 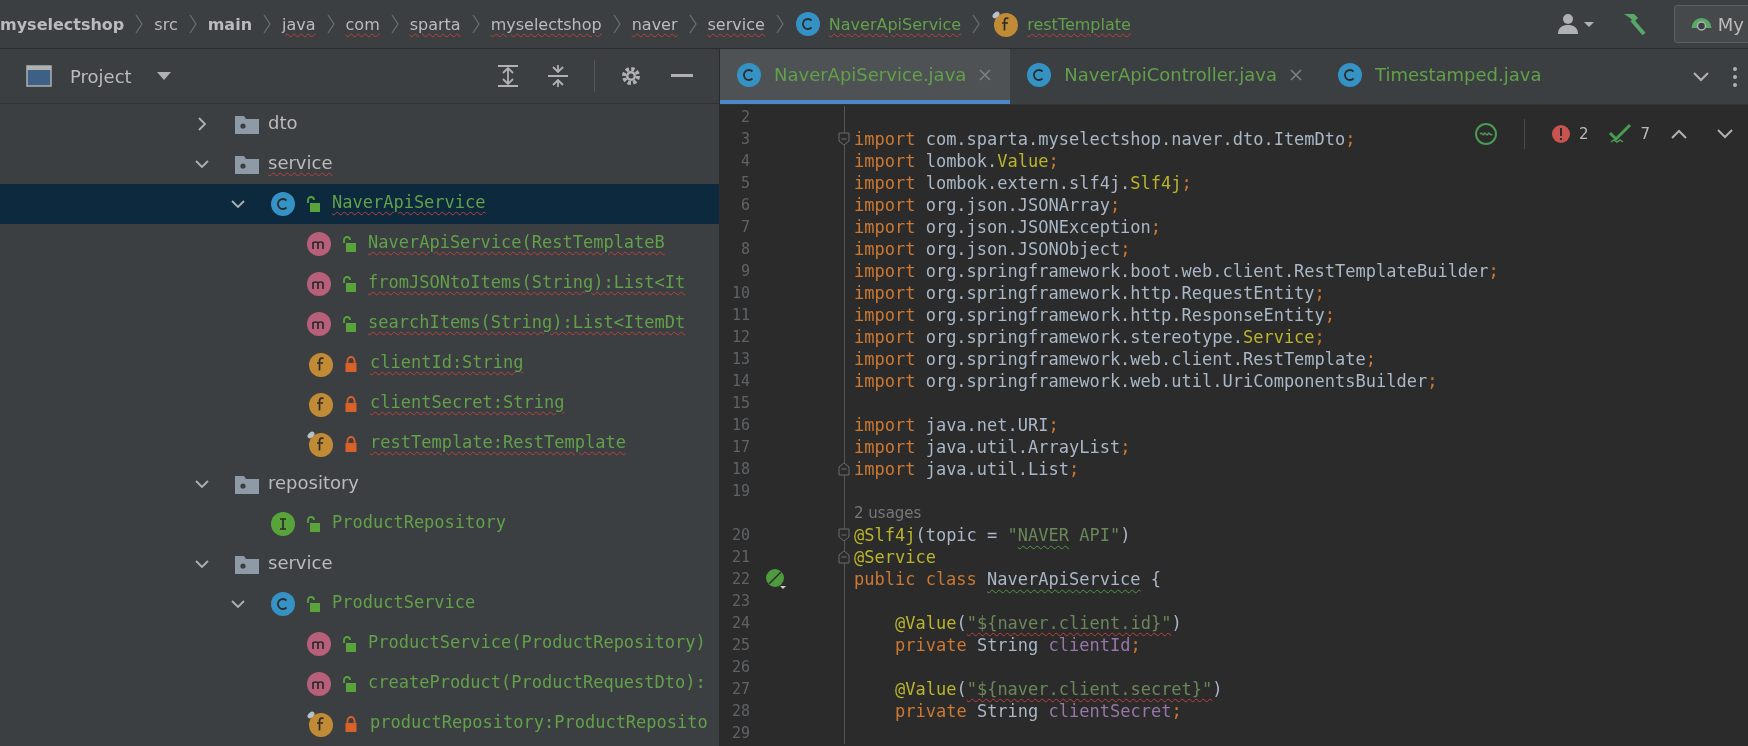 What do you see at coordinates (537, 643) in the screenshot?
I see `tree-item-label: ProductService(ProductRepository)` at bounding box center [537, 643].